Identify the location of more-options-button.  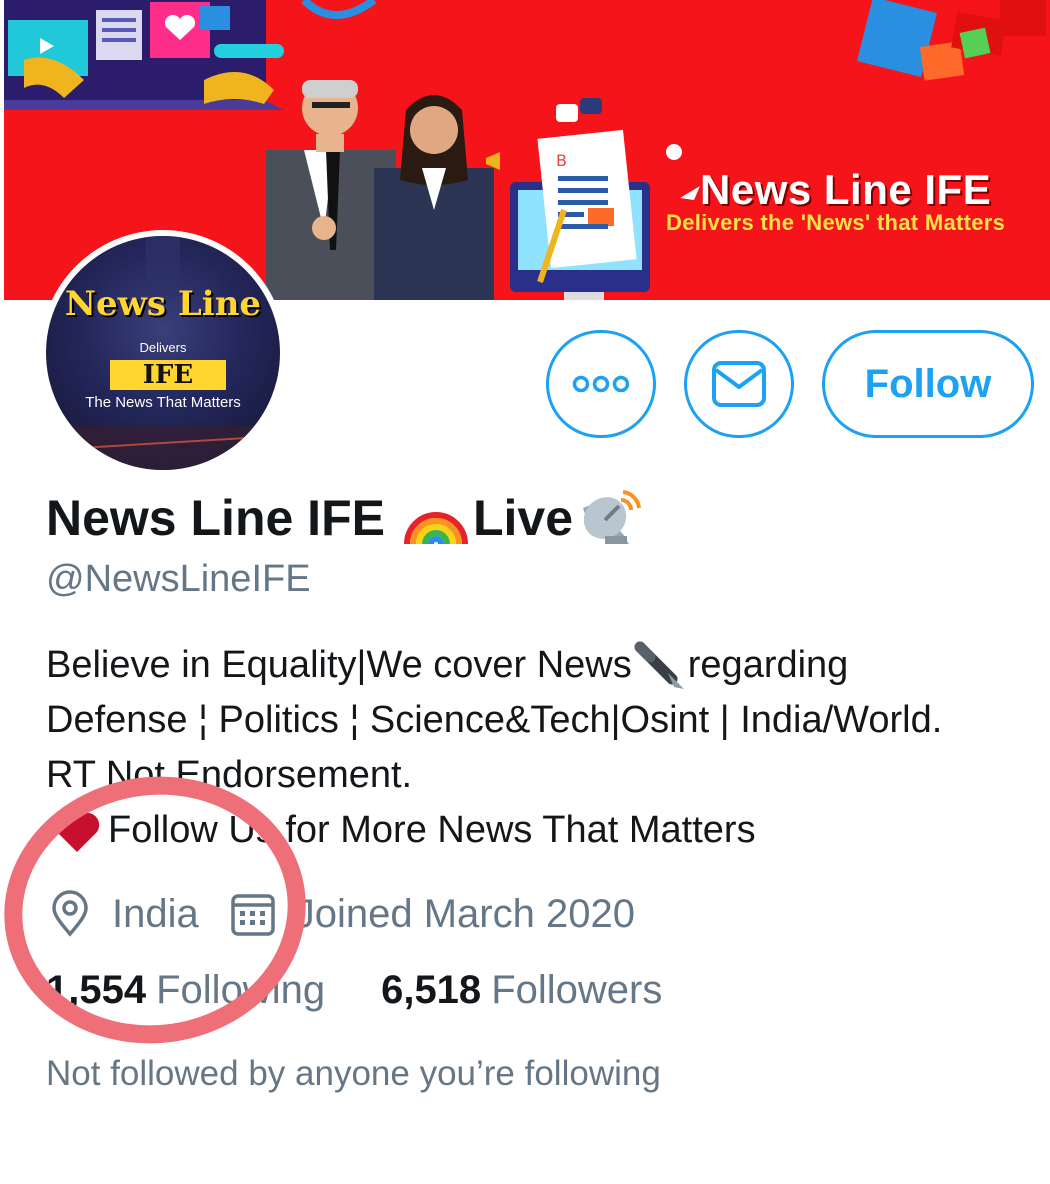
(601, 384).